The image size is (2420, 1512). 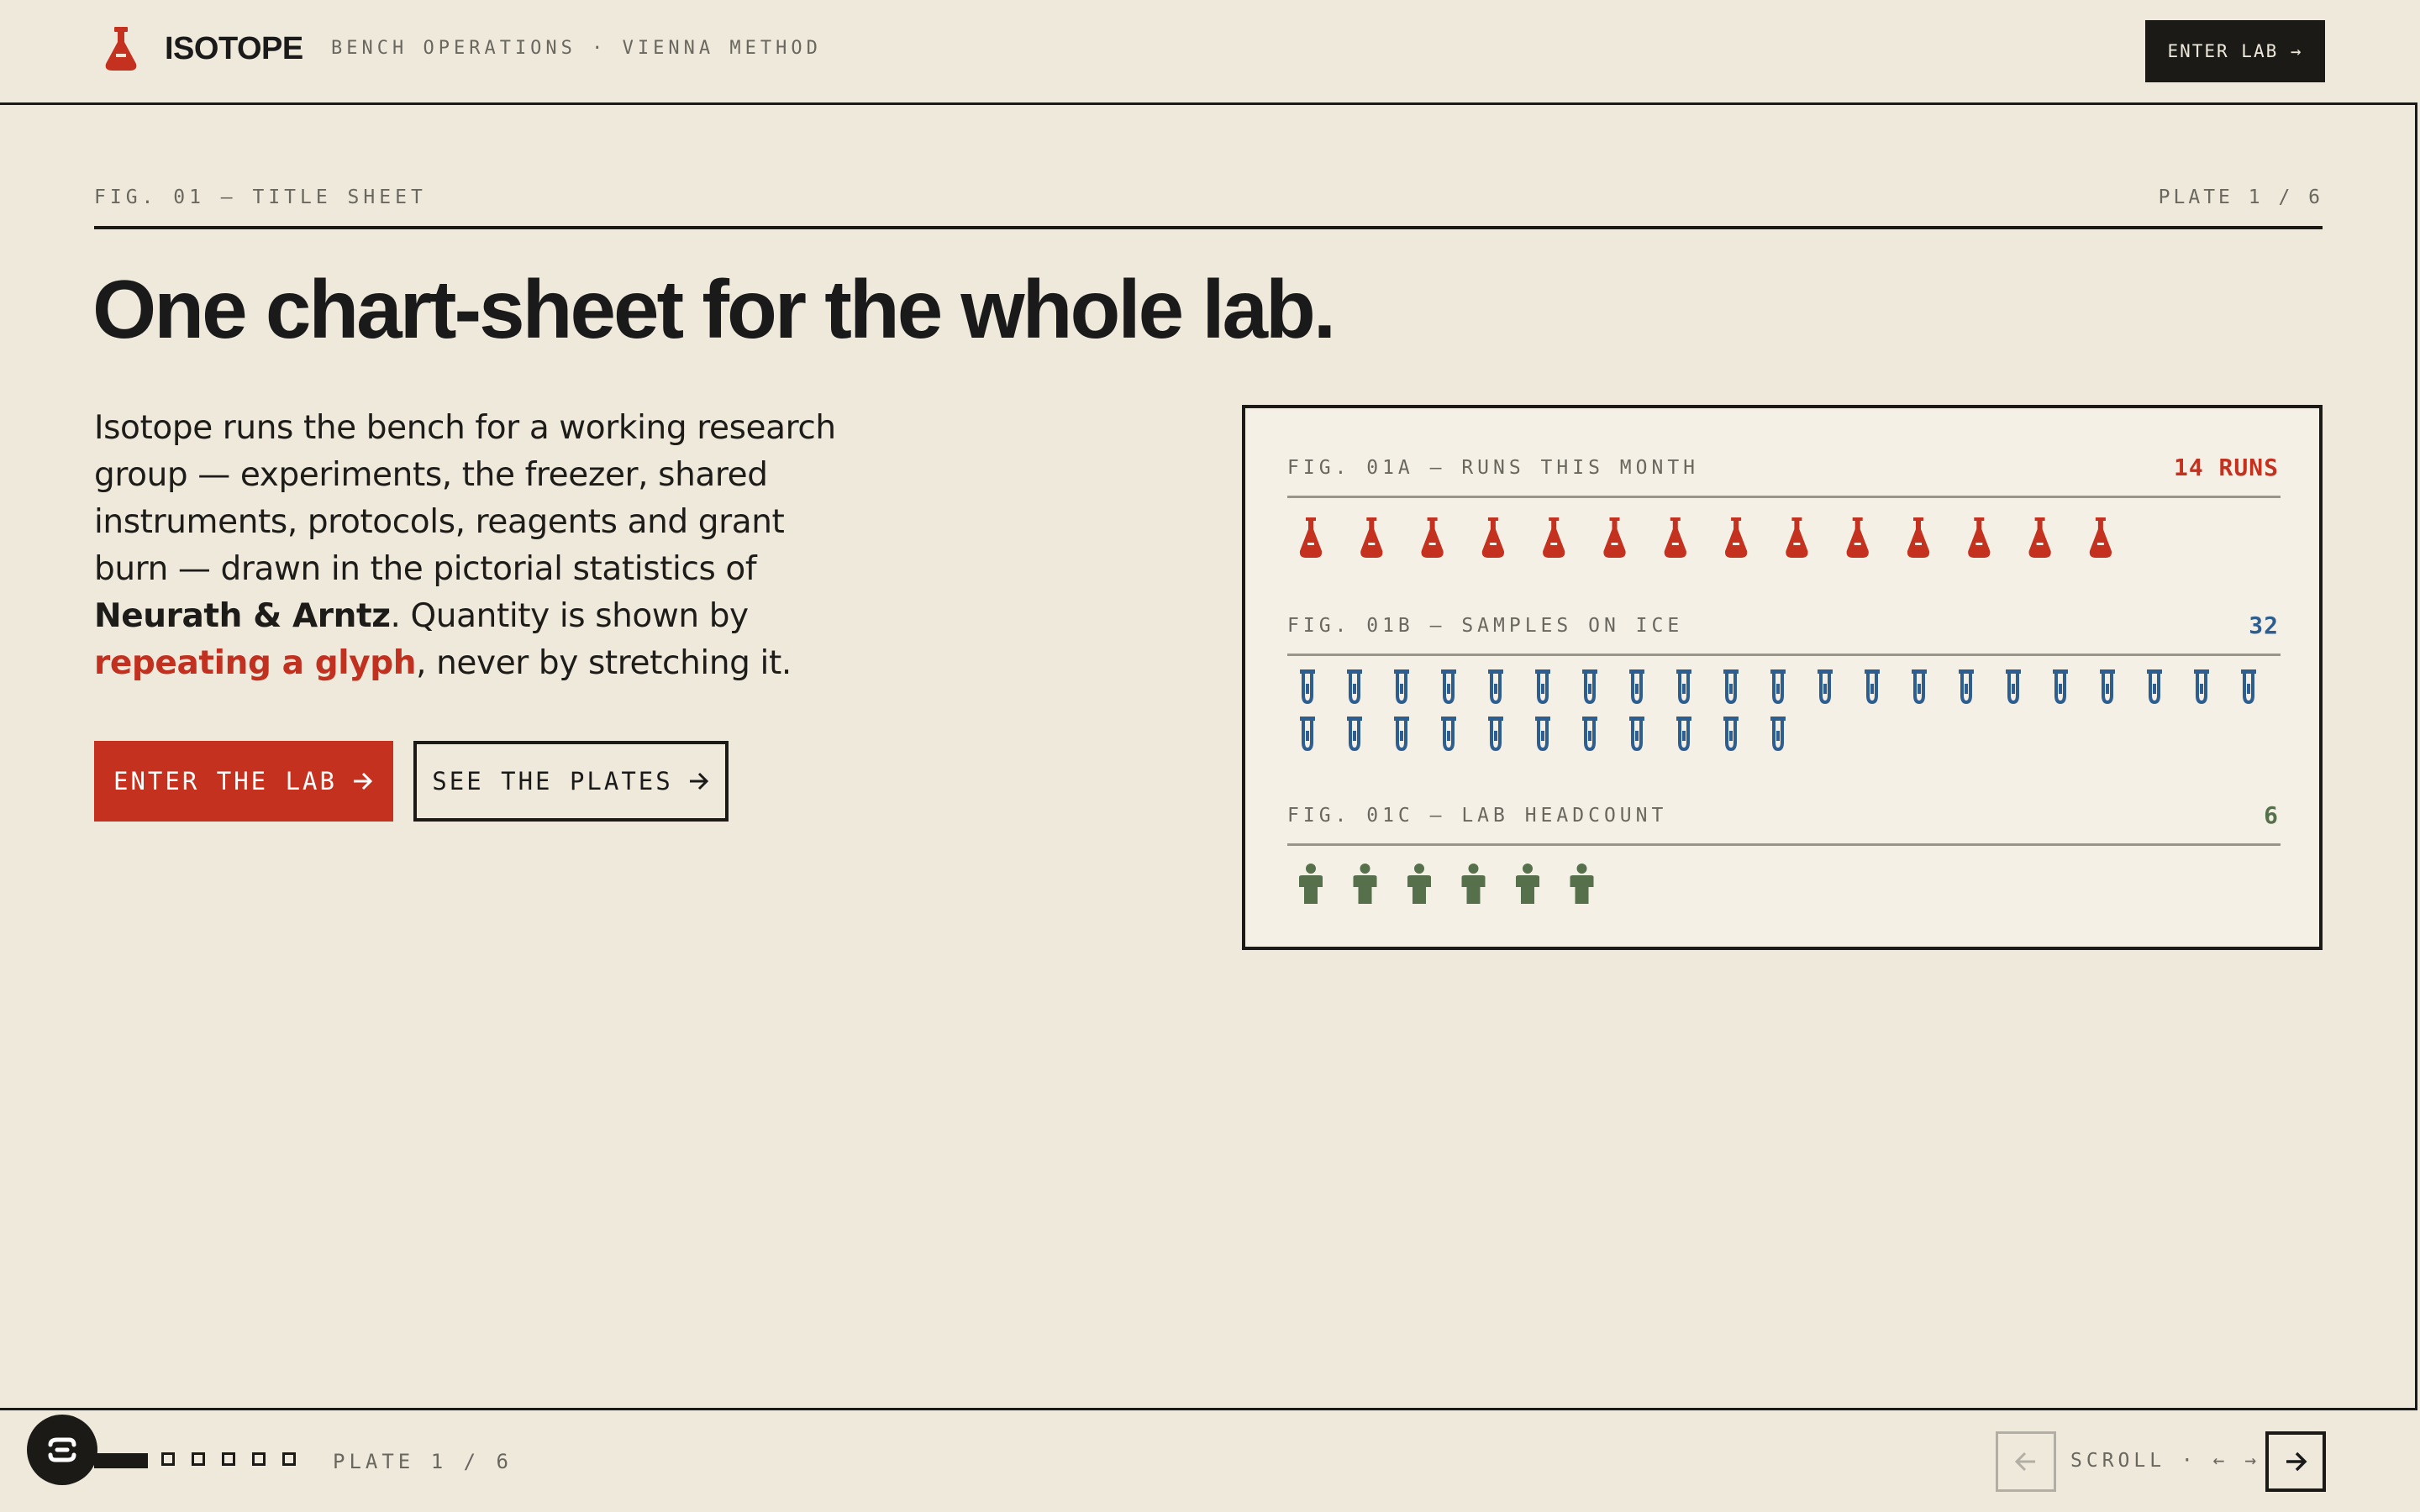 What do you see at coordinates (2264, 625) in the screenshot?
I see `chart-value-samples: 32` at bounding box center [2264, 625].